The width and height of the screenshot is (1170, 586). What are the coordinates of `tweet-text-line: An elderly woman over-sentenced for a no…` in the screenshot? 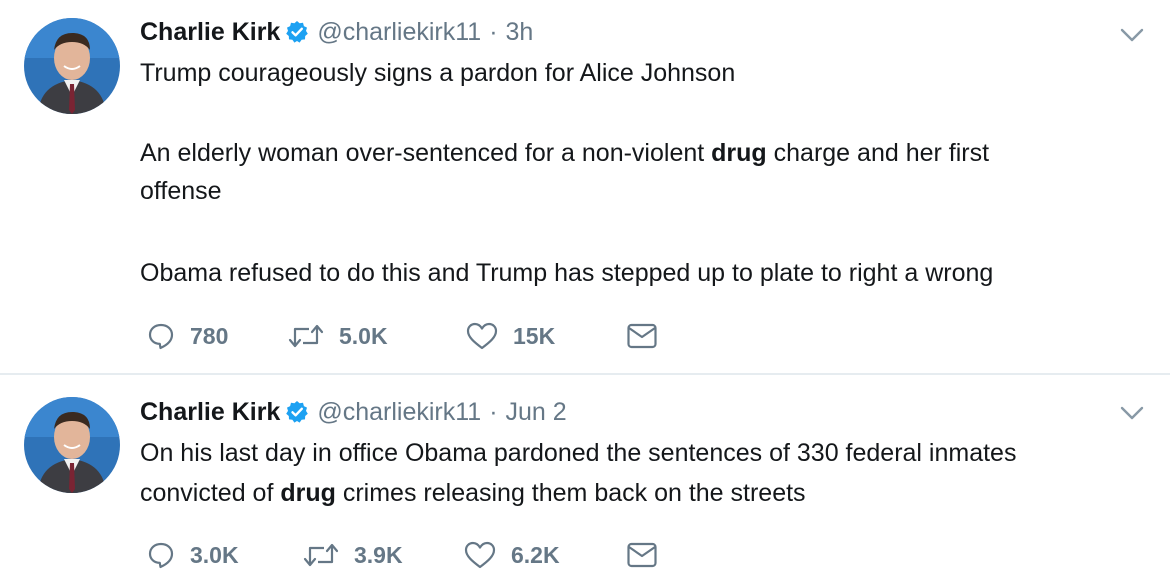 It's located at (640, 153).